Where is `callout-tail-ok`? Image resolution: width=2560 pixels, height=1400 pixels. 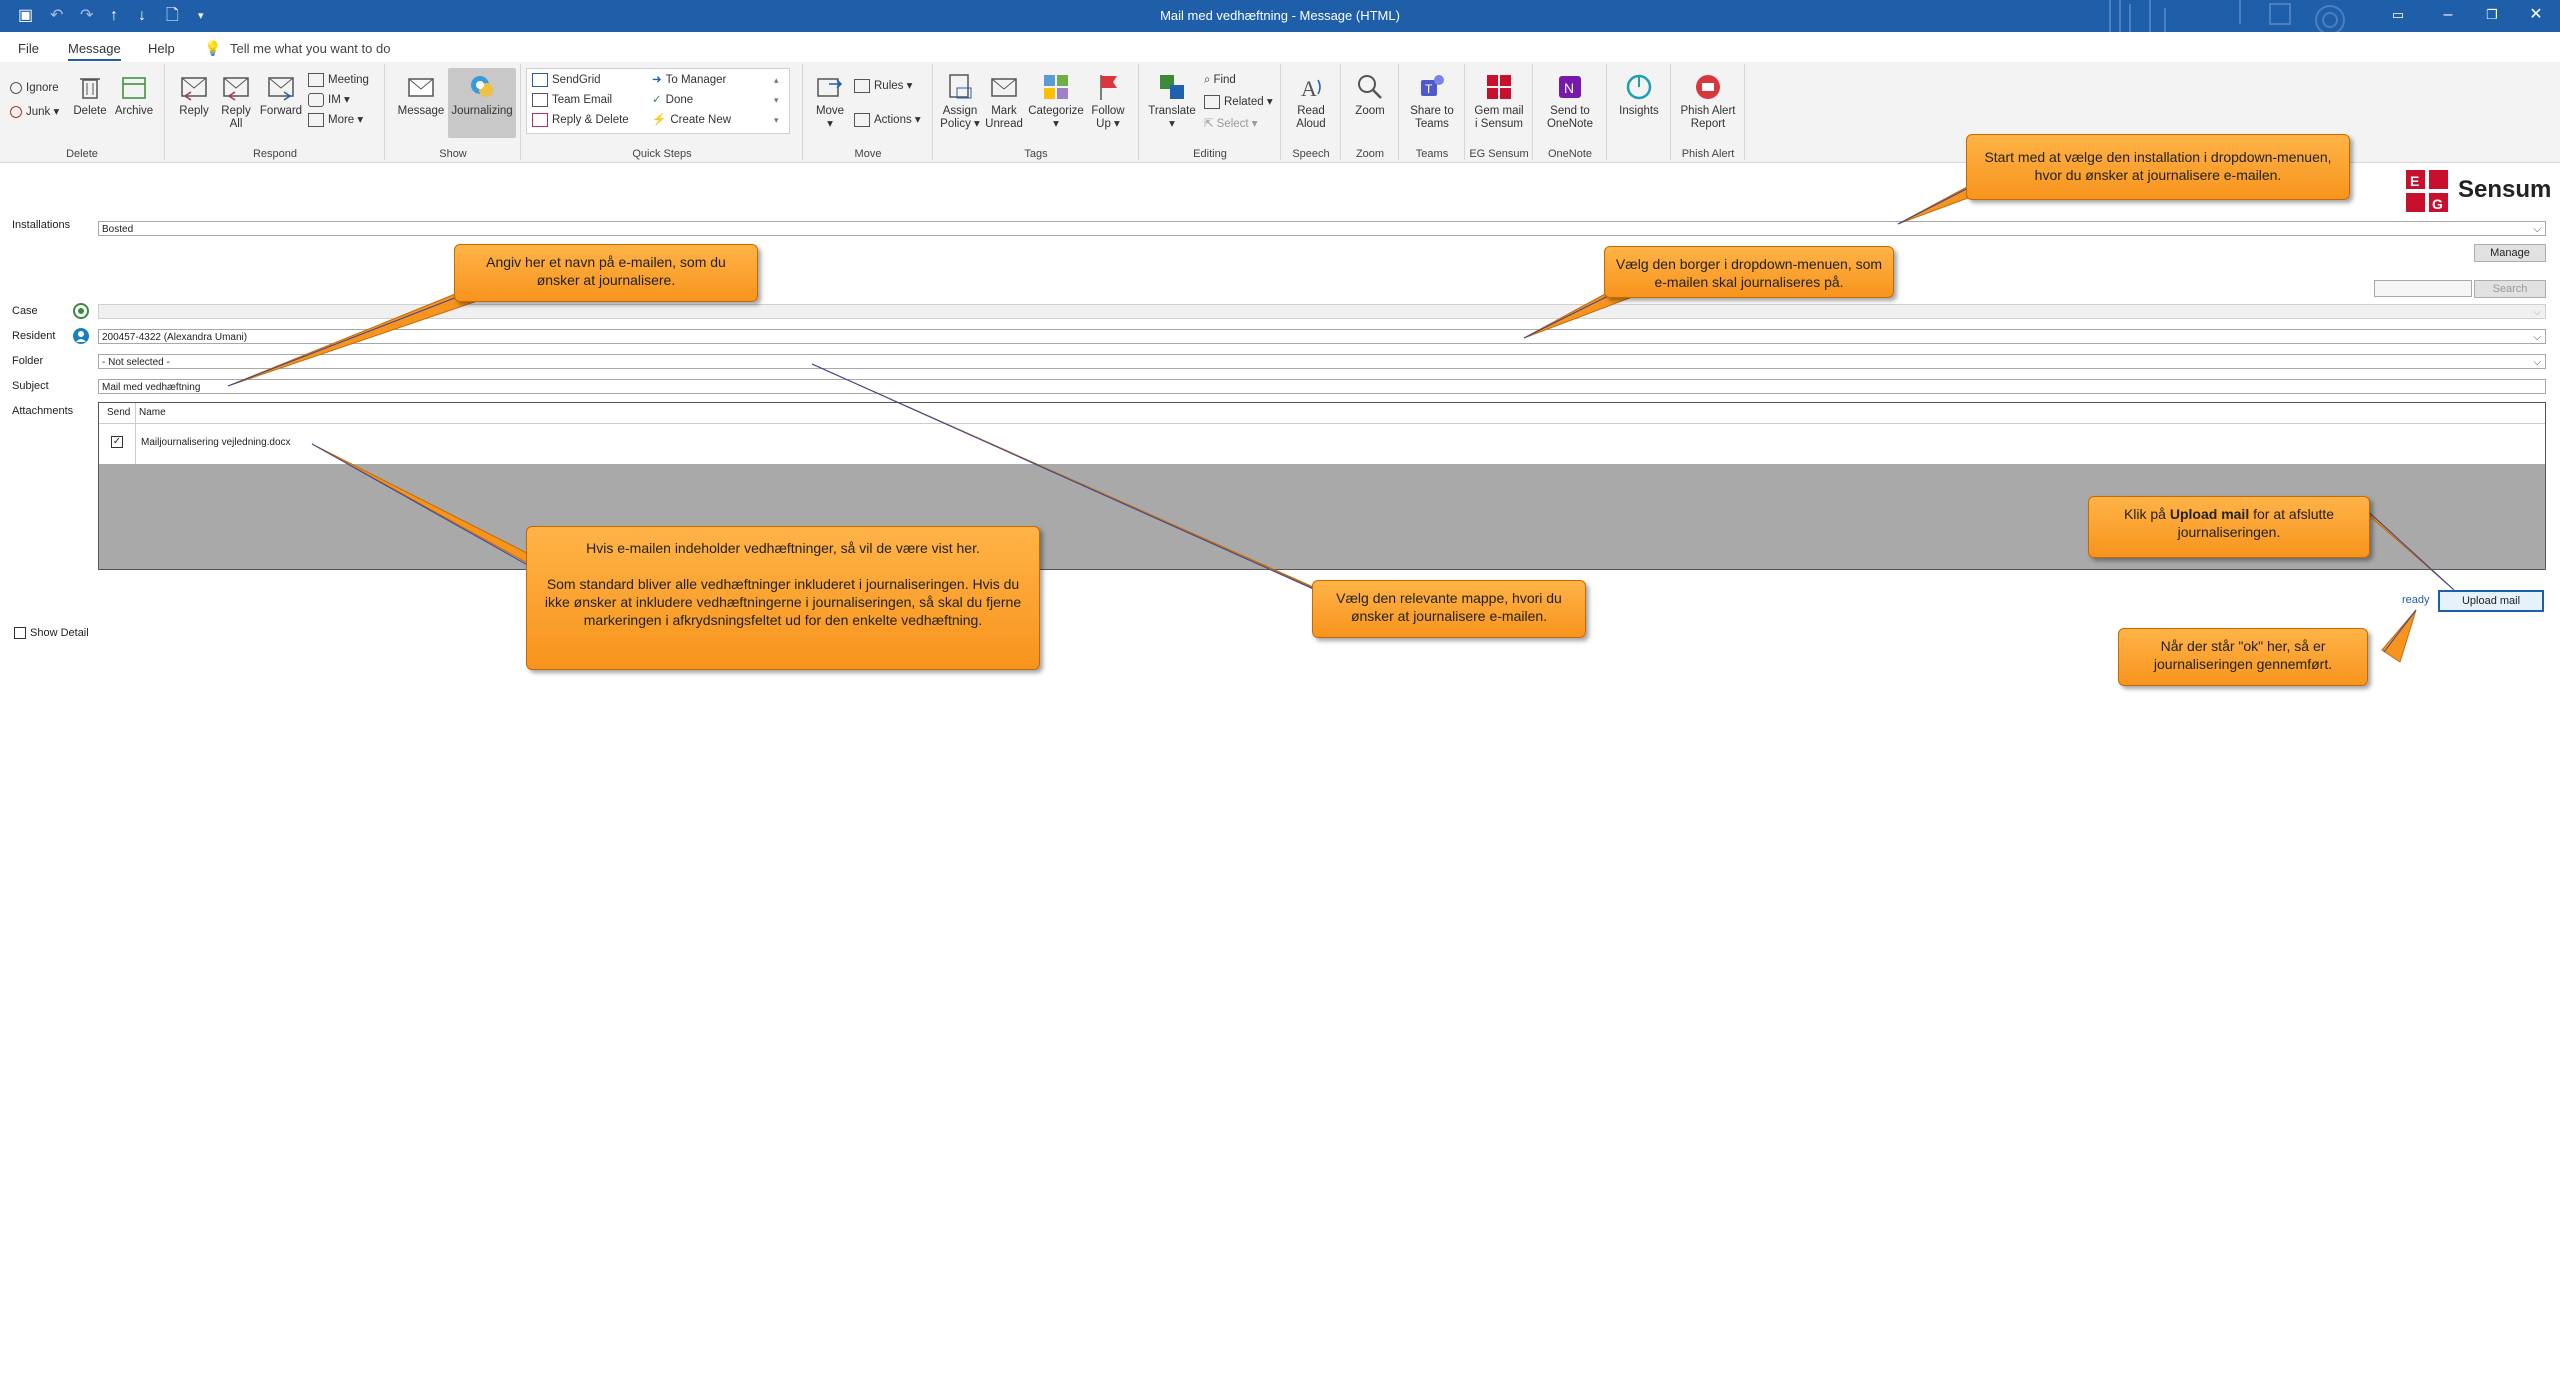
callout-tail-ok is located at coordinates (2399, 636).